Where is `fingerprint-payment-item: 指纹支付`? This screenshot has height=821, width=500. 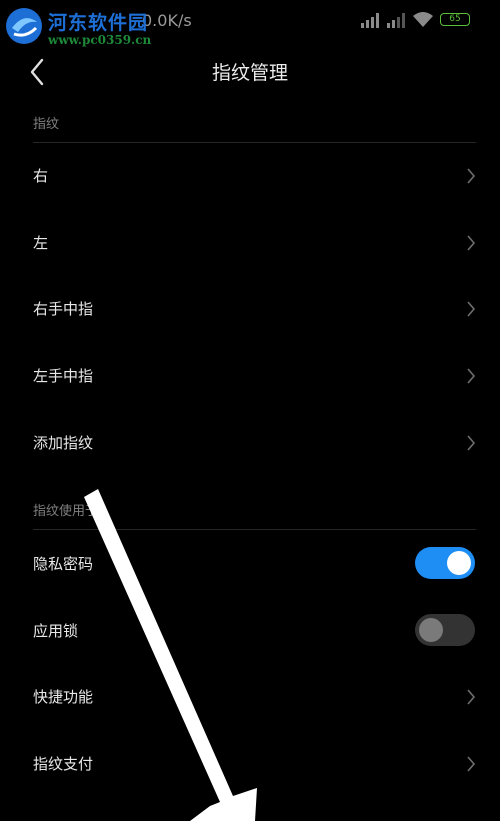 fingerprint-payment-item: 指纹支付 is located at coordinates (250, 764).